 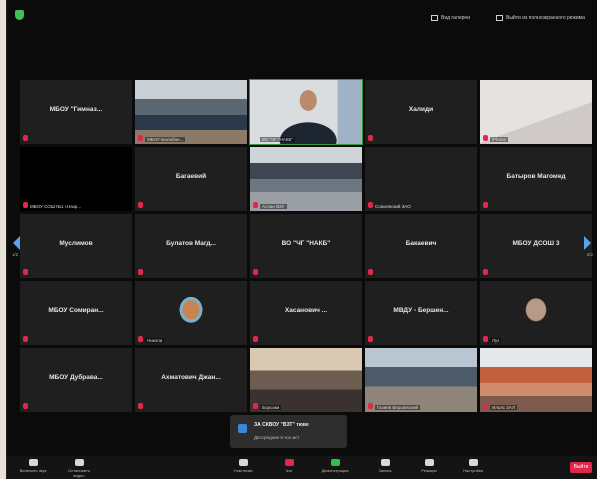 I want to click on settings-button: Настройки, so click(x=473, y=466).